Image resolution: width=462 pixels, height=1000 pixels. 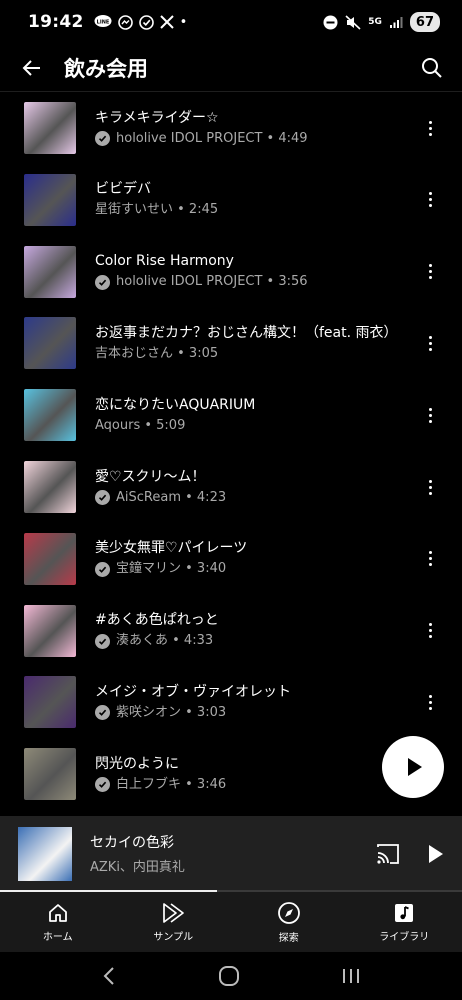 I want to click on dnd-icon, so click(x=330, y=22).